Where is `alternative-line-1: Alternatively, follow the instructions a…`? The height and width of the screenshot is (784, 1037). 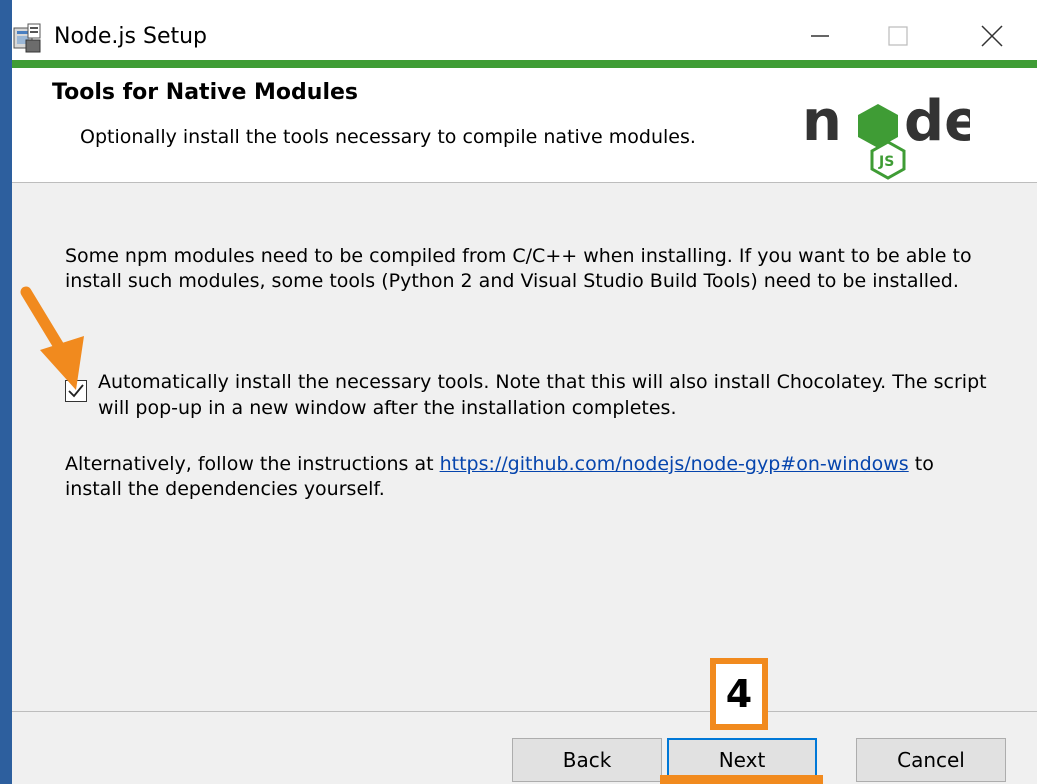 alternative-line-1: Alternatively, follow the instructions a… is located at coordinates (532, 464).